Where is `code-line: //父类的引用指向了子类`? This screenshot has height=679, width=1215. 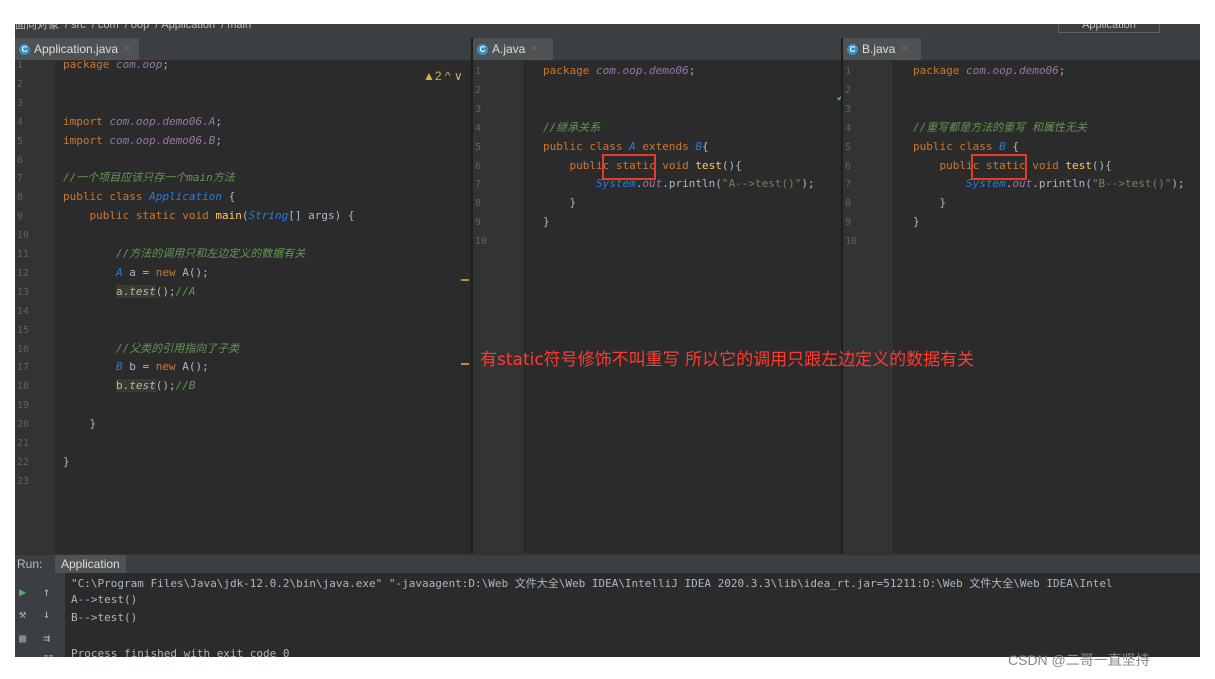 code-line: //父类的引用指向了子类 is located at coordinates (151, 349).